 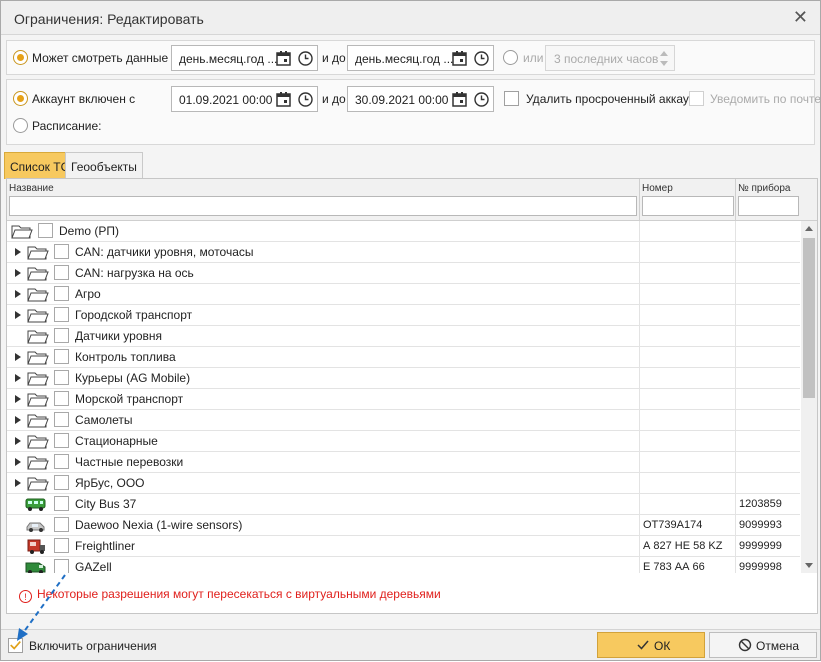 What do you see at coordinates (403, 357) in the screenshot?
I see `folder-row: Контроль топлива` at bounding box center [403, 357].